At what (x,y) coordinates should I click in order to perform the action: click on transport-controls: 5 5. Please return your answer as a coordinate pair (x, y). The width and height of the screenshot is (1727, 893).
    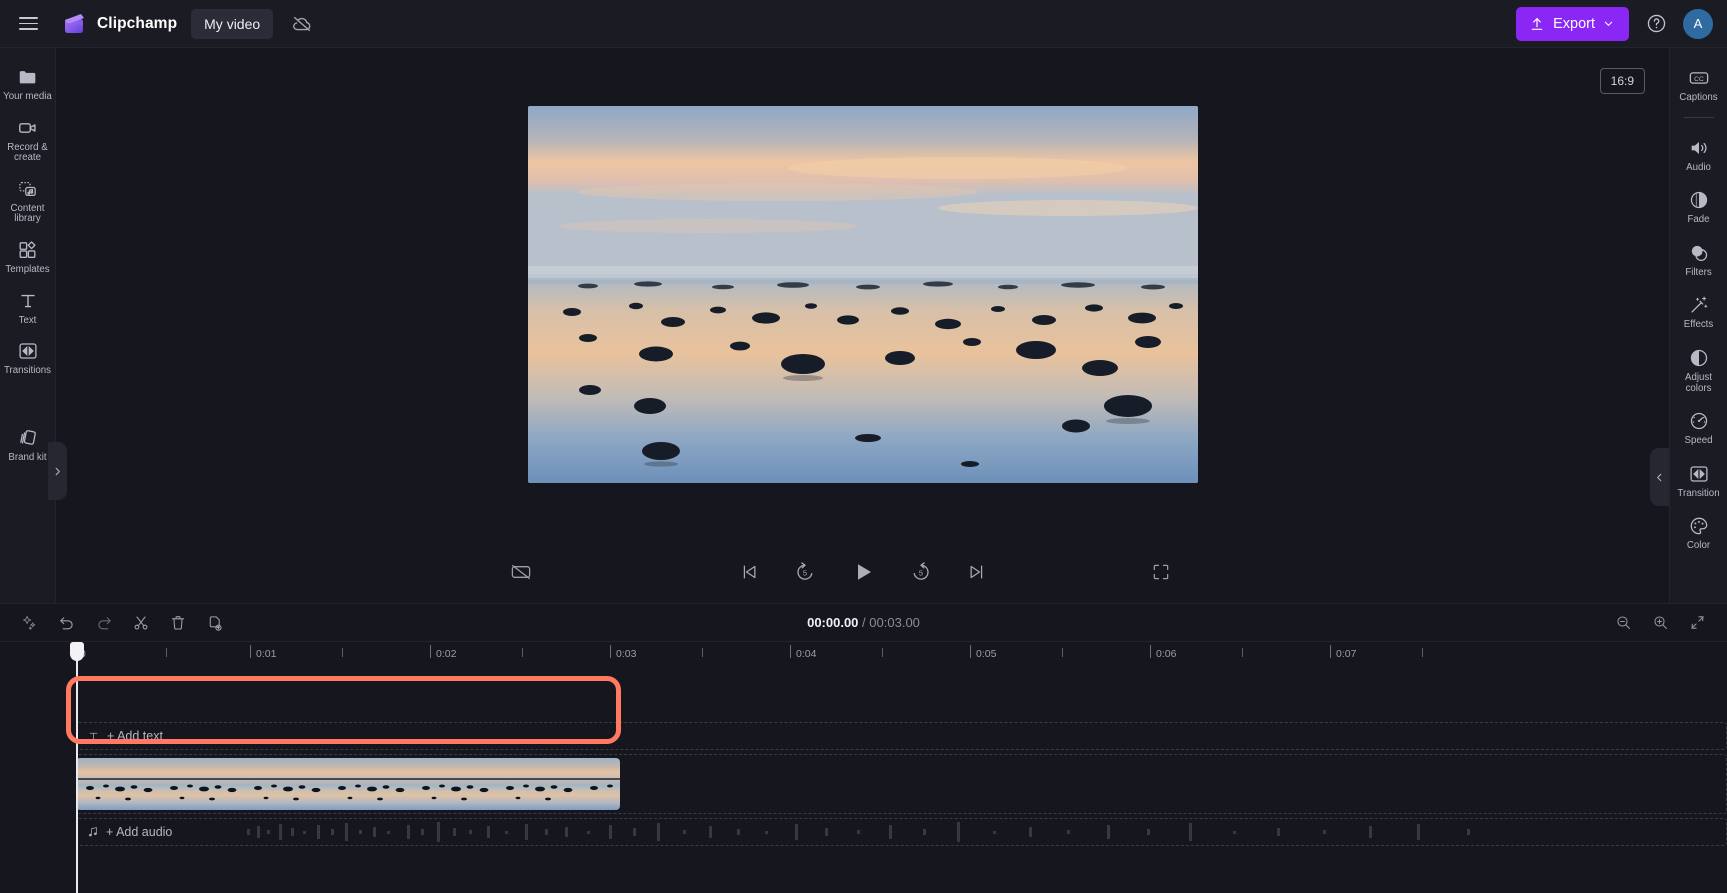
    Looking at the image, I should click on (862, 572).